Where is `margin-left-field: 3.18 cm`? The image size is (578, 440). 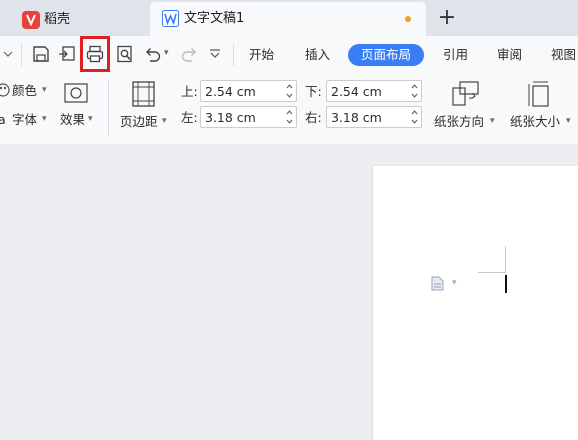
margin-left-field: 3.18 cm is located at coordinates (248, 117).